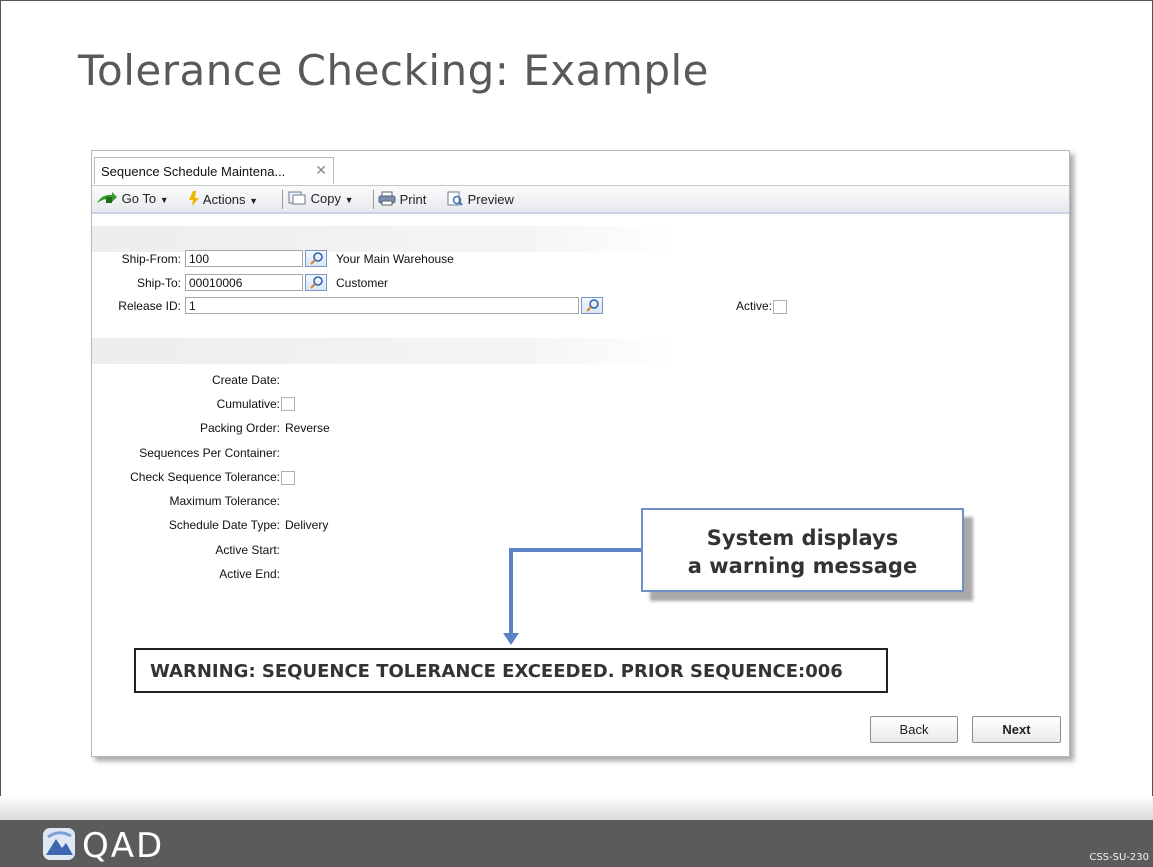 The width and height of the screenshot is (1153, 867). What do you see at coordinates (239, 428) in the screenshot?
I see `packing-order-label: Packing Order:` at bounding box center [239, 428].